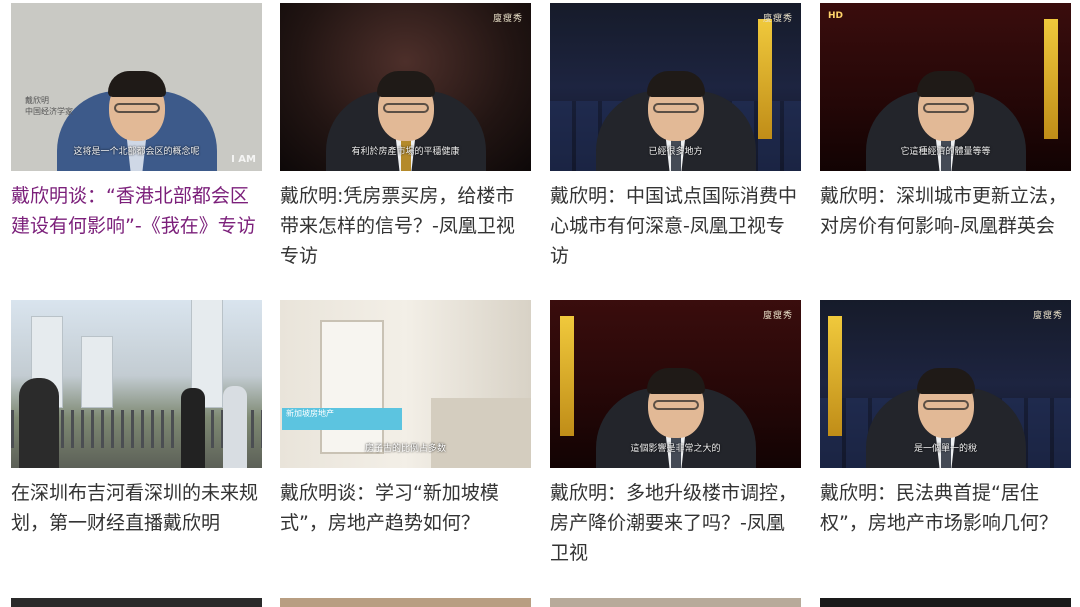 This screenshot has width=1080, height=607. What do you see at coordinates (136, 87) in the screenshot?
I see `video-thumbnail: 戴欣明 中国经济学家 这将是一个北部都会区的概念呢 I AM` at bounding box center [136, 87].